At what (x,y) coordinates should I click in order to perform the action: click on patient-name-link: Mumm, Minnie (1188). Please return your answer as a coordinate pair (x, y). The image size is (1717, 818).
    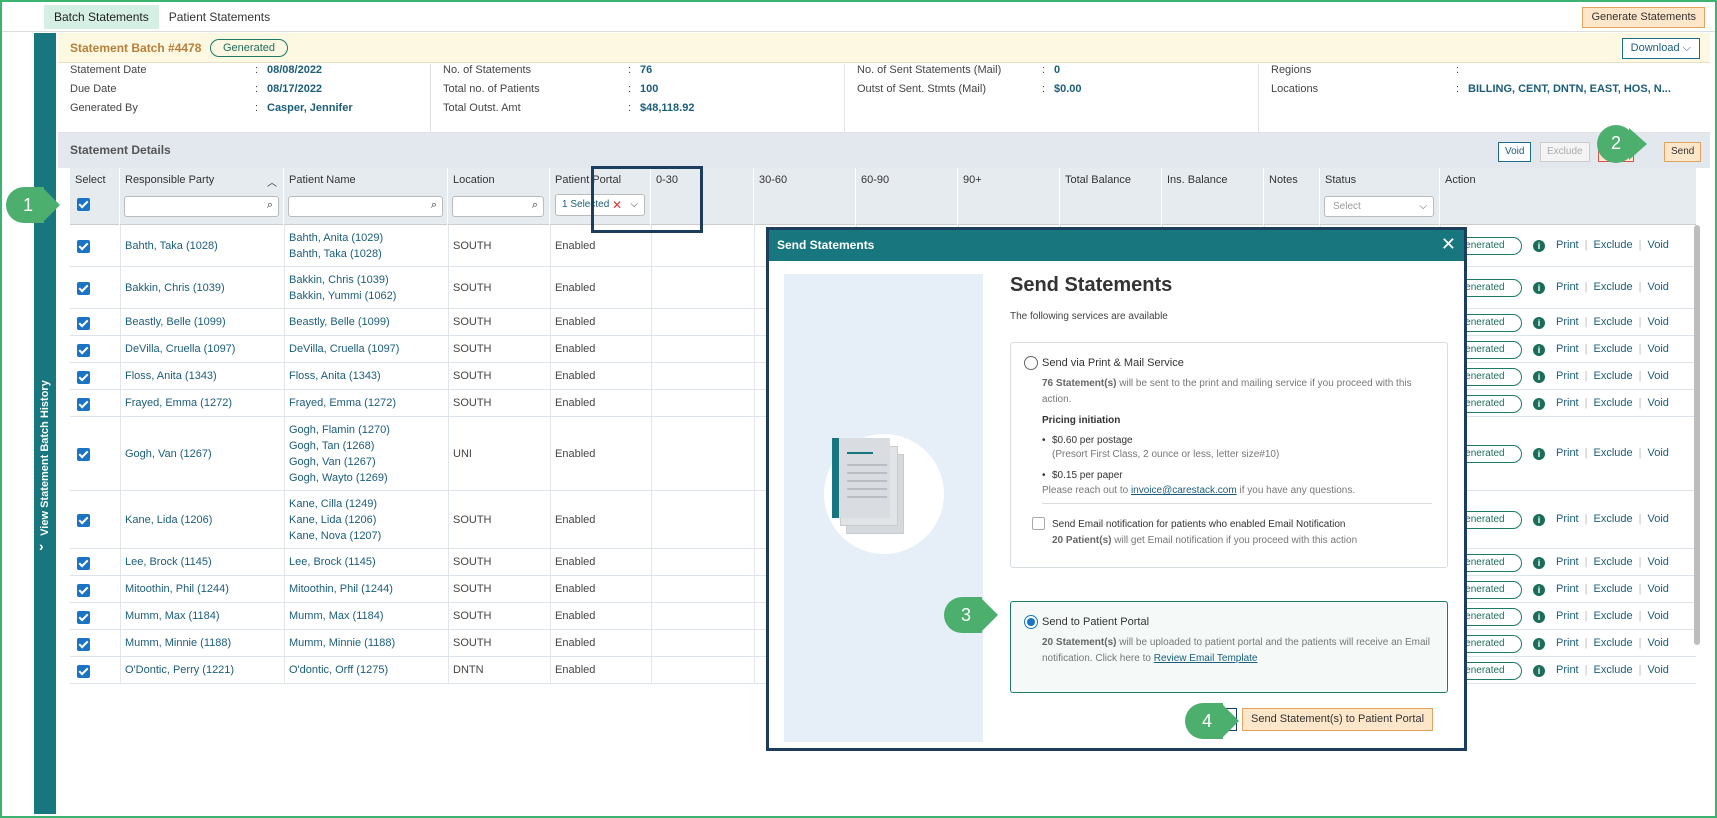
    Looking at the image, I should click on (368, 643).